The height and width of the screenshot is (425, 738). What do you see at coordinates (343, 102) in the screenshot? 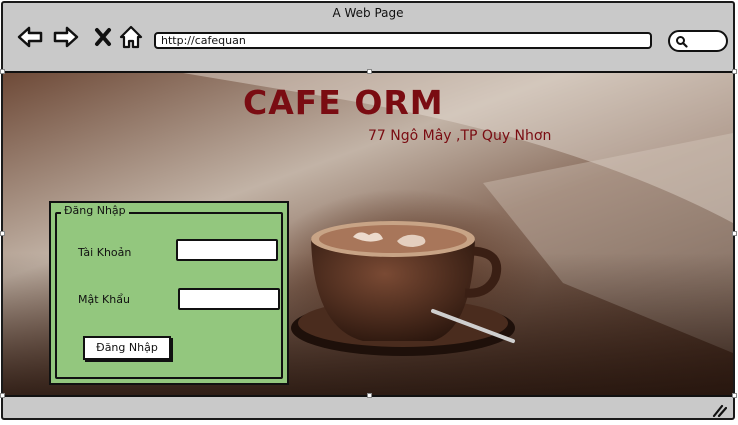
I see `cafe-brand-title: CAFE ORM` at bounding box center [343, 102].